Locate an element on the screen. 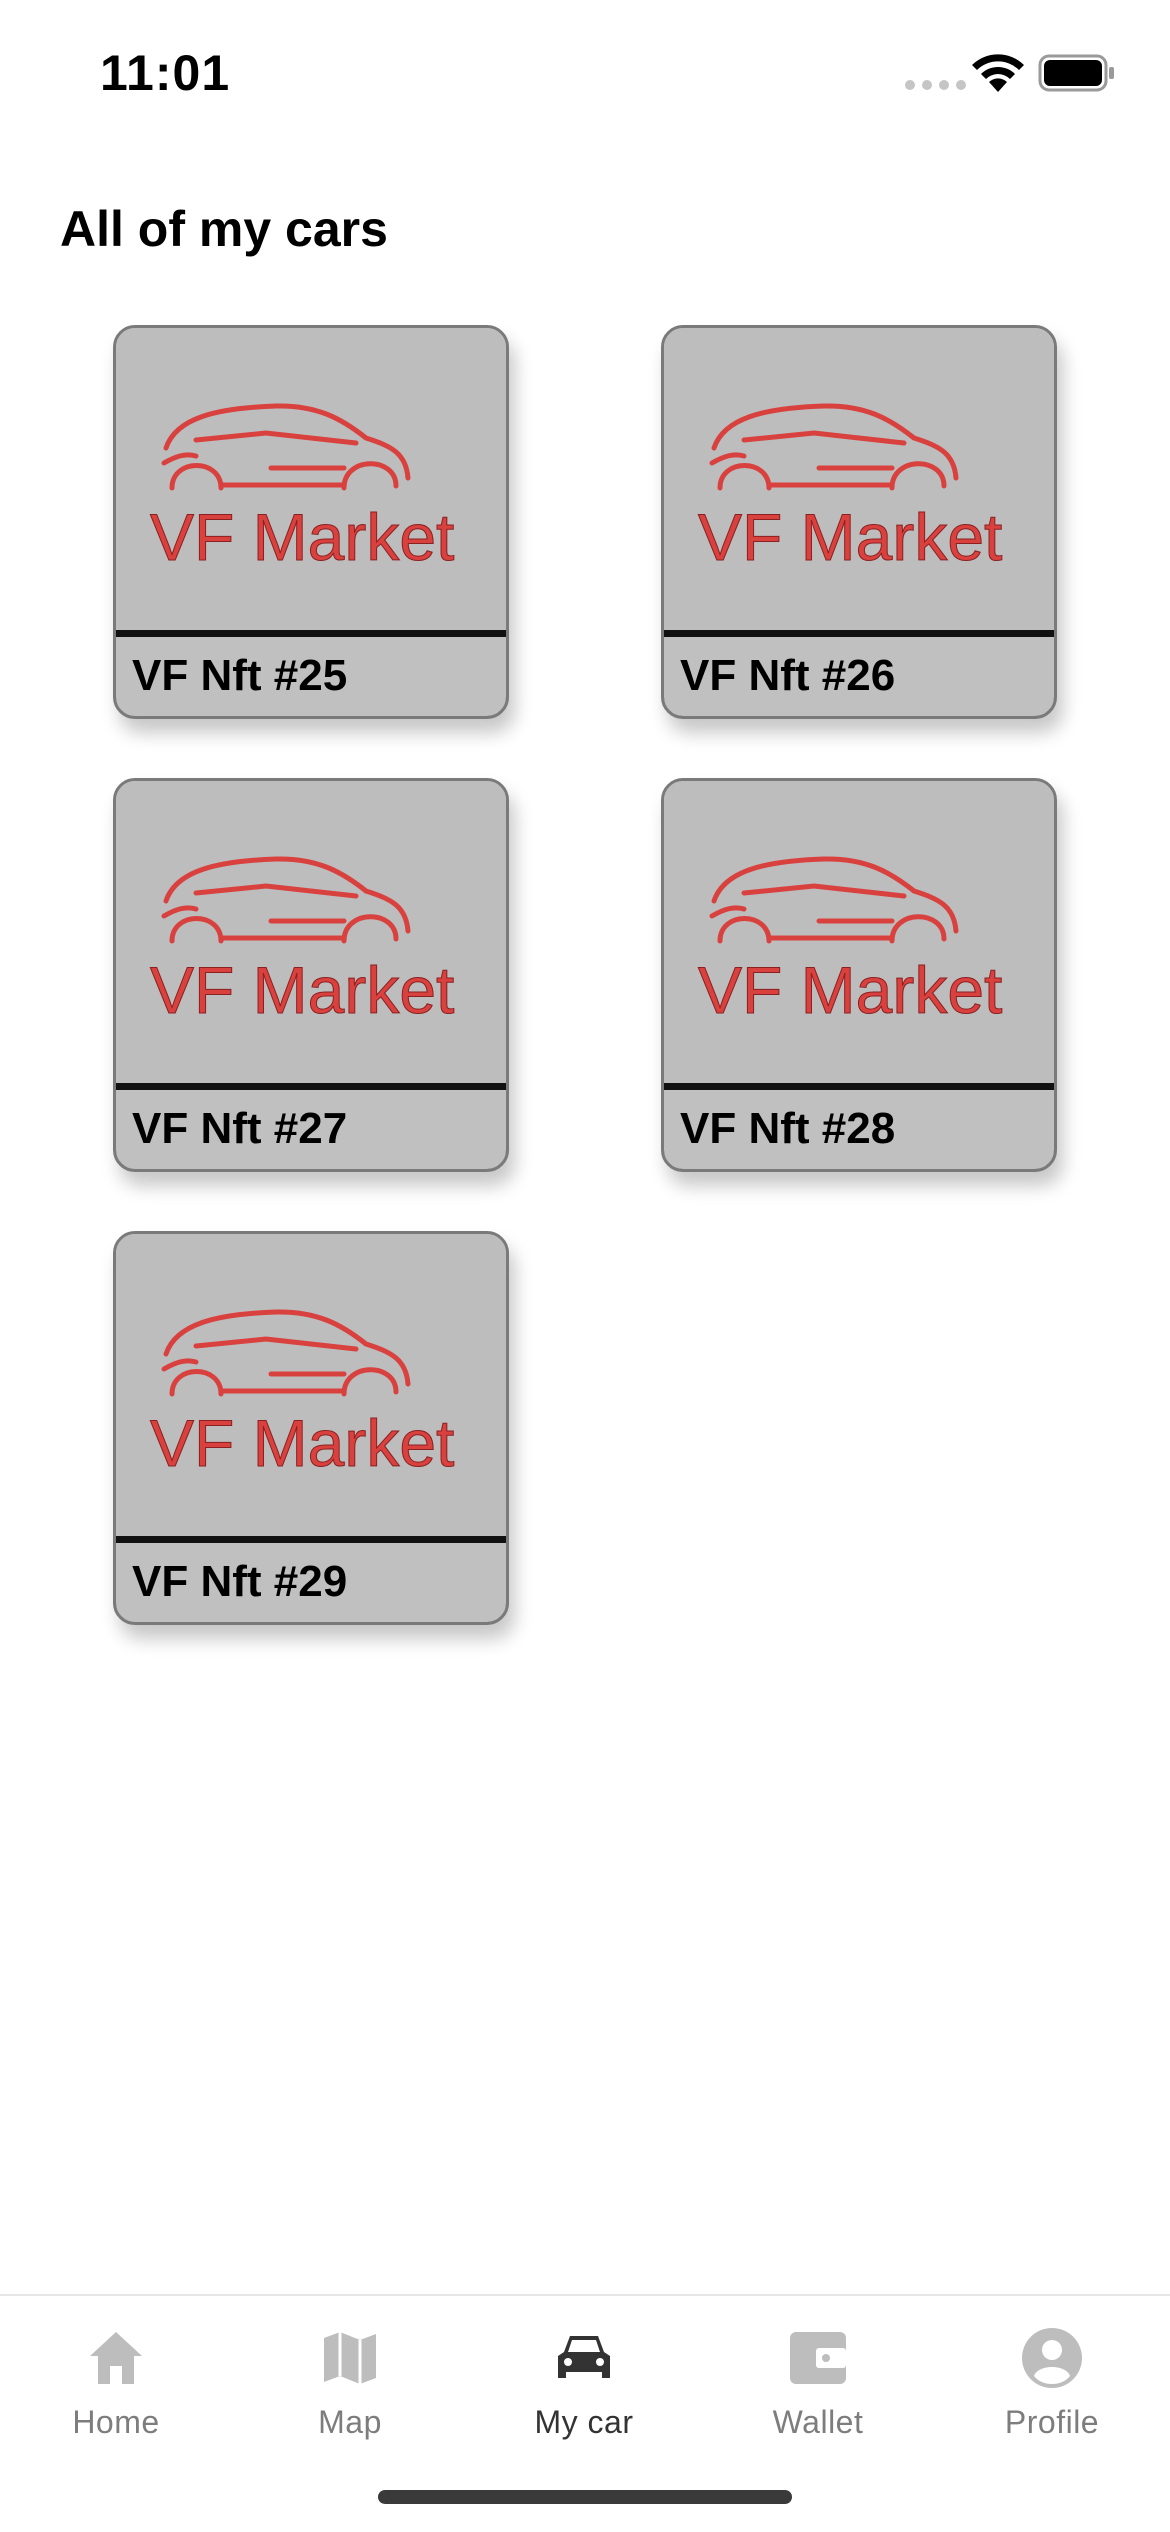 The image size is (1170, 2532). map-icon is located at coordinates (350, 2358).